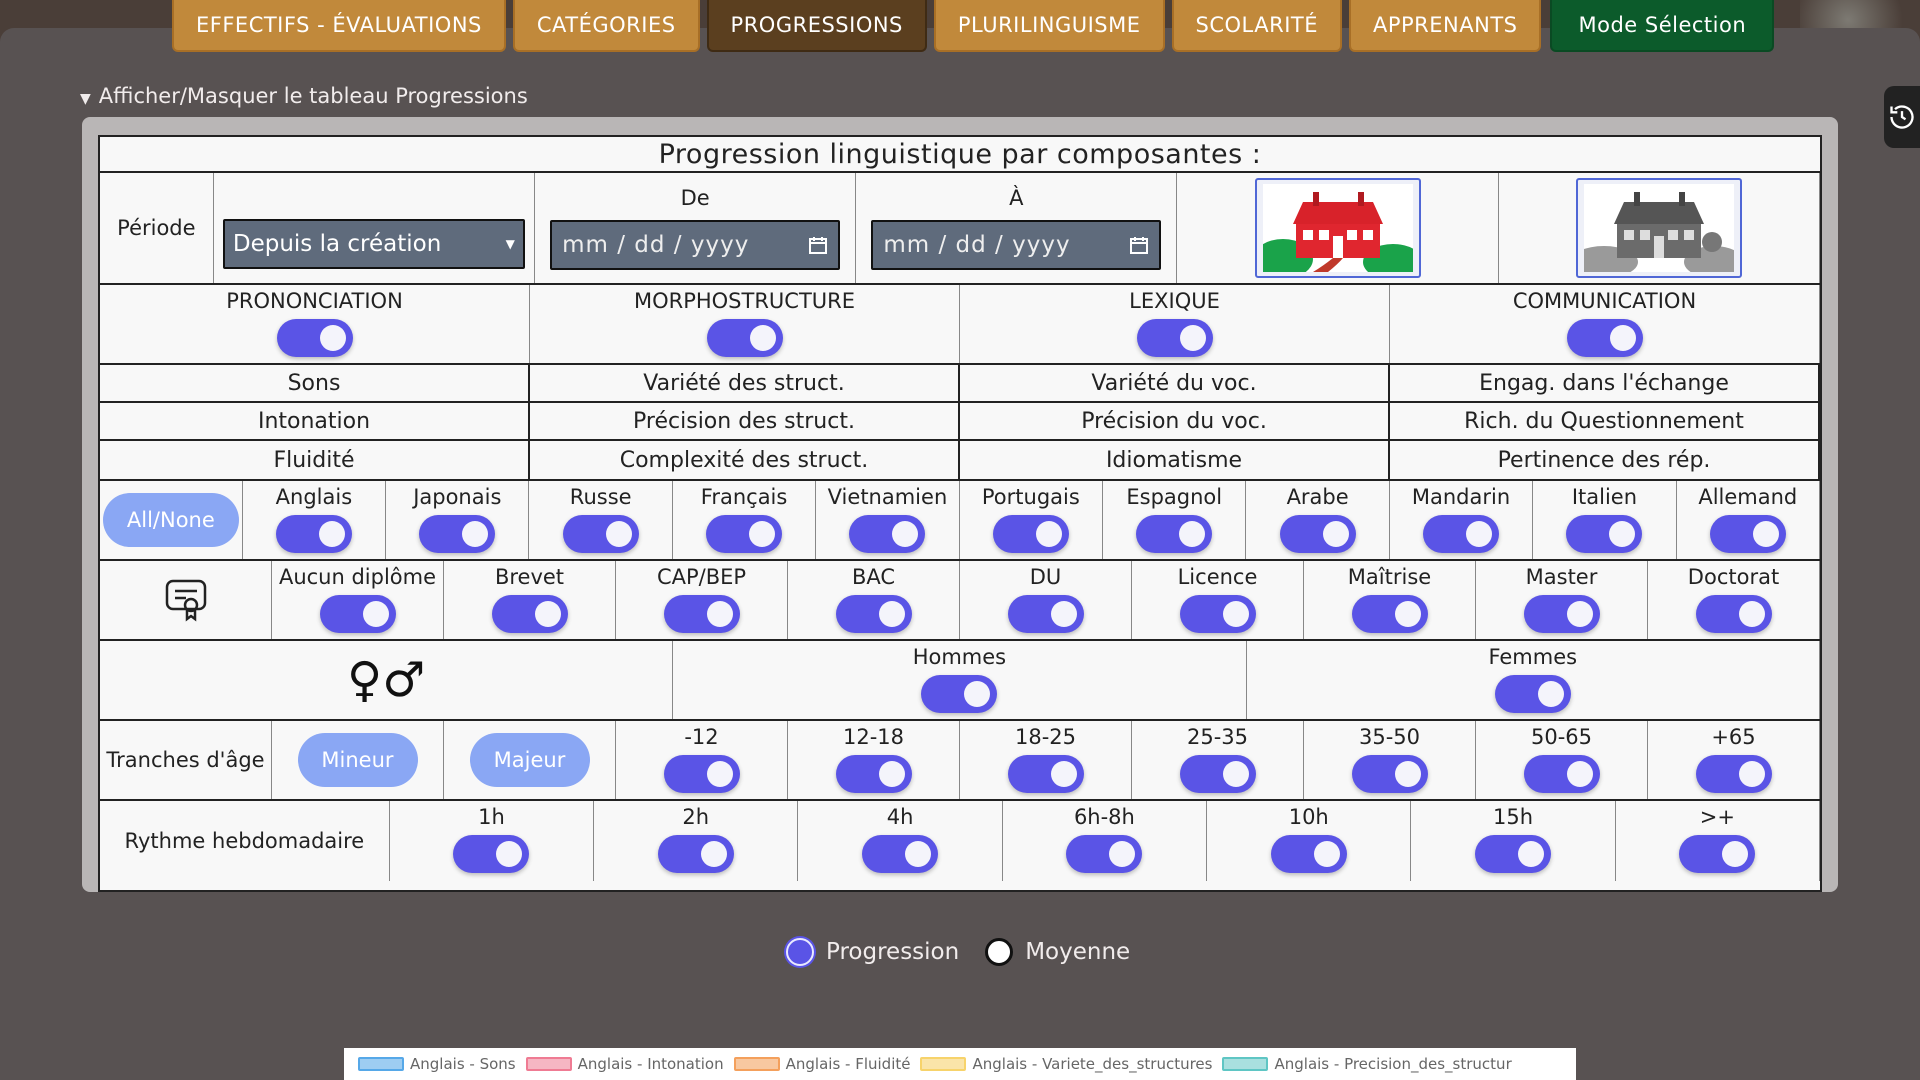 This screenshot has height=1080, width=1920. What do you see at coordinates (1256, 26) in the screenshot?
I see `tab-scolarite: SCOLARITÉ` at bounding box center [1256, 26].